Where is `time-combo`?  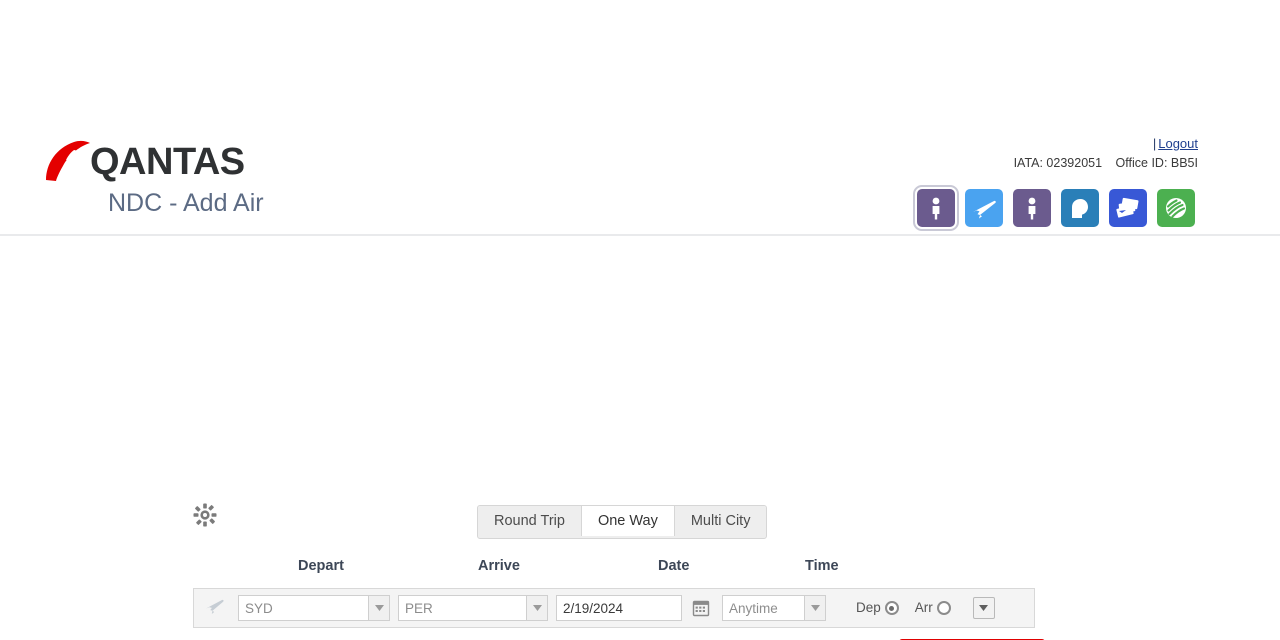 time-combo is located at coordinates (774, 608).